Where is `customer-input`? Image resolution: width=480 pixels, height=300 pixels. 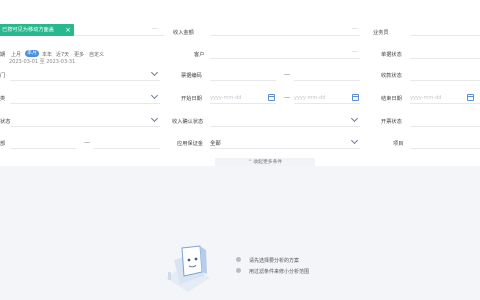 customer-input is located at coordinates (285, 58).